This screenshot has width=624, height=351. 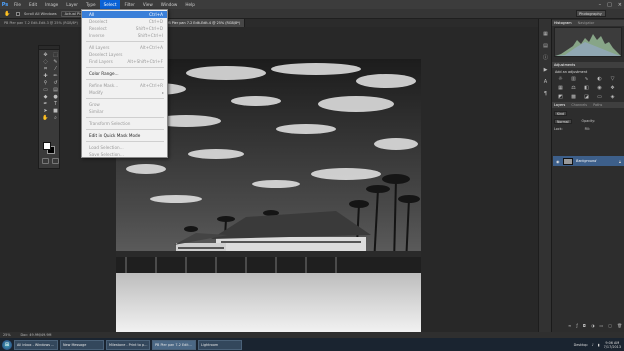 I want to click on healing-brush-tool-icon: ✚, so click(x=45, y=76).